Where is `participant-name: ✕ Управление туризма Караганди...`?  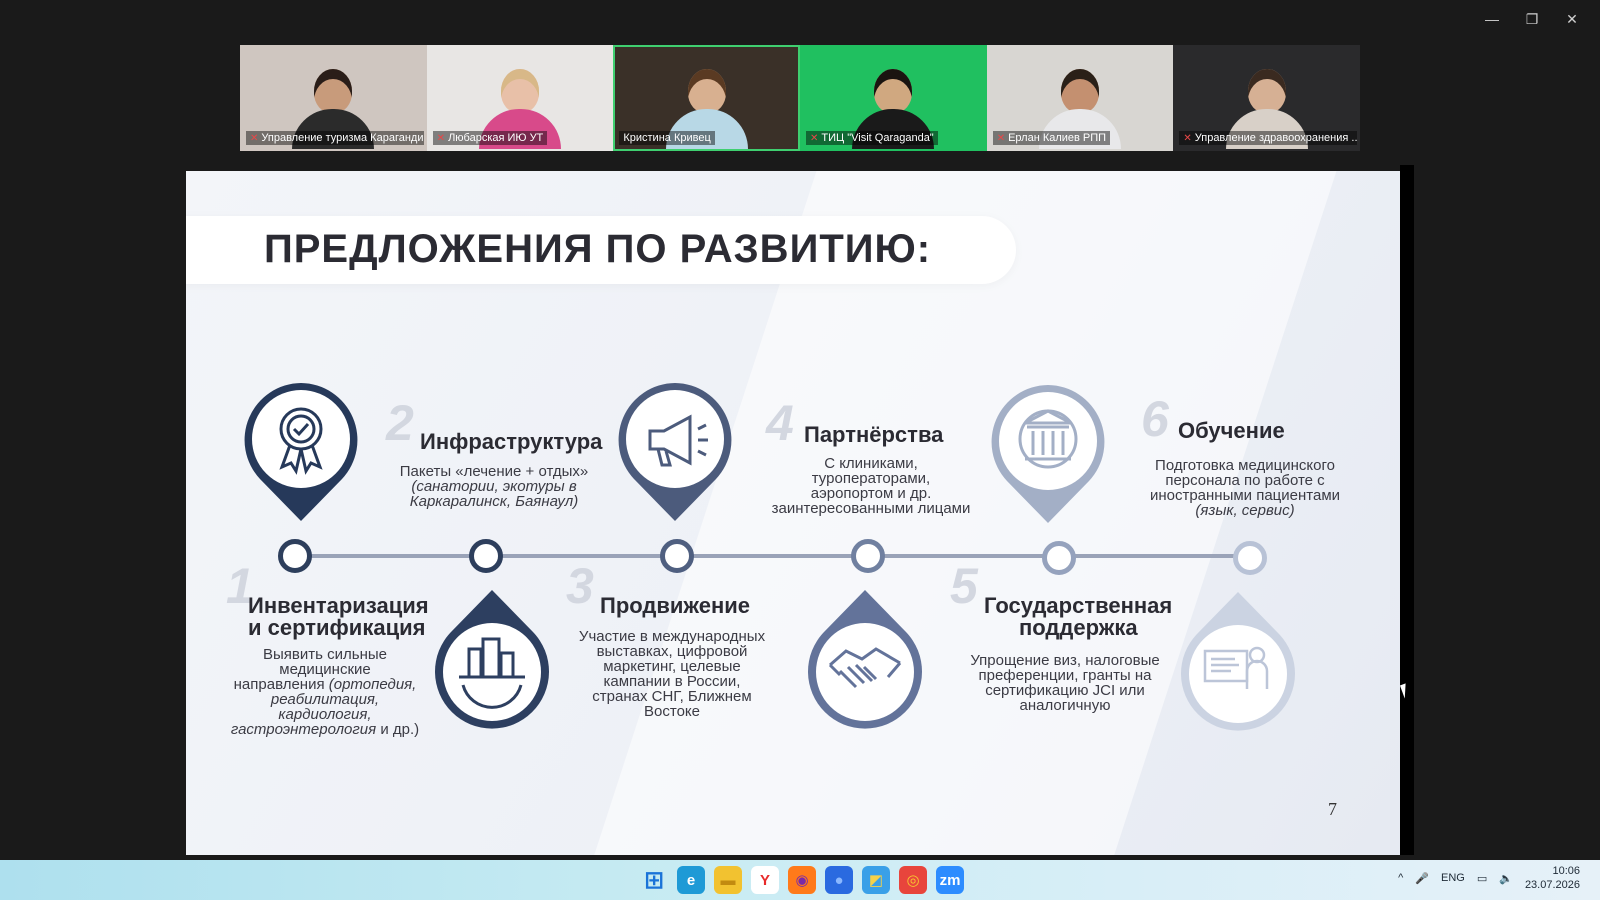 participant-name: ✕ Управление туризма Караганди... is located at coordinates (335, 138).